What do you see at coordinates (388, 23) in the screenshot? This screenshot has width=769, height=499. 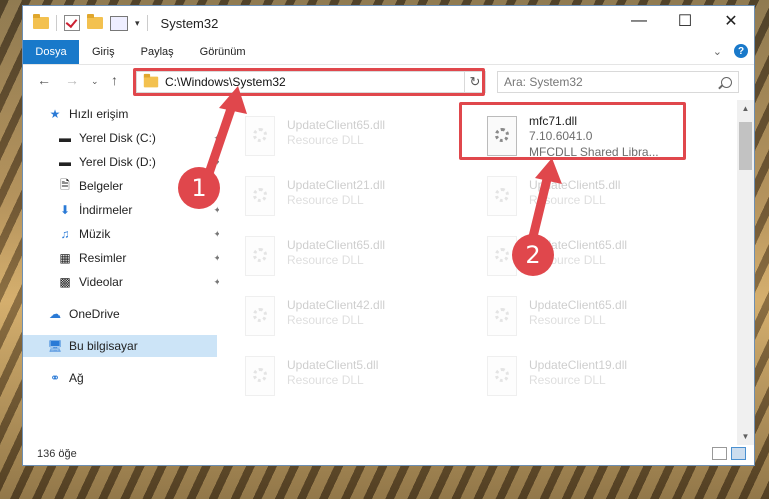 I see `title-bar: ▾ System32 — ☐ ✕` at bounding box center [388, 23].